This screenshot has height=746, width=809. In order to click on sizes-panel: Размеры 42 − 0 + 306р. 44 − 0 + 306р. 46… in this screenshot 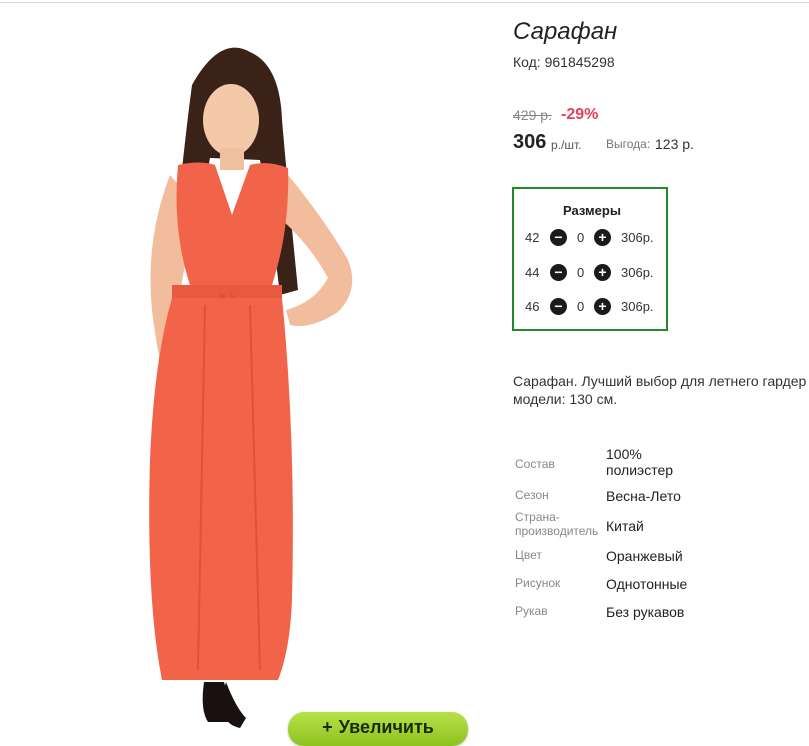, I will do `click(590, 259)`.